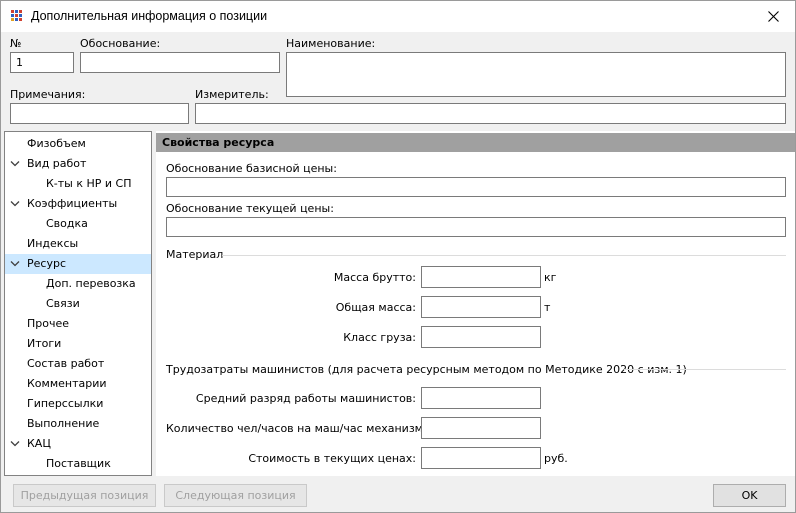 This screenshot has height=513, width=796. Describe the element at coordinates (44, 343) in the screenshot. I see `nav-item-label: Итоги` at that location.